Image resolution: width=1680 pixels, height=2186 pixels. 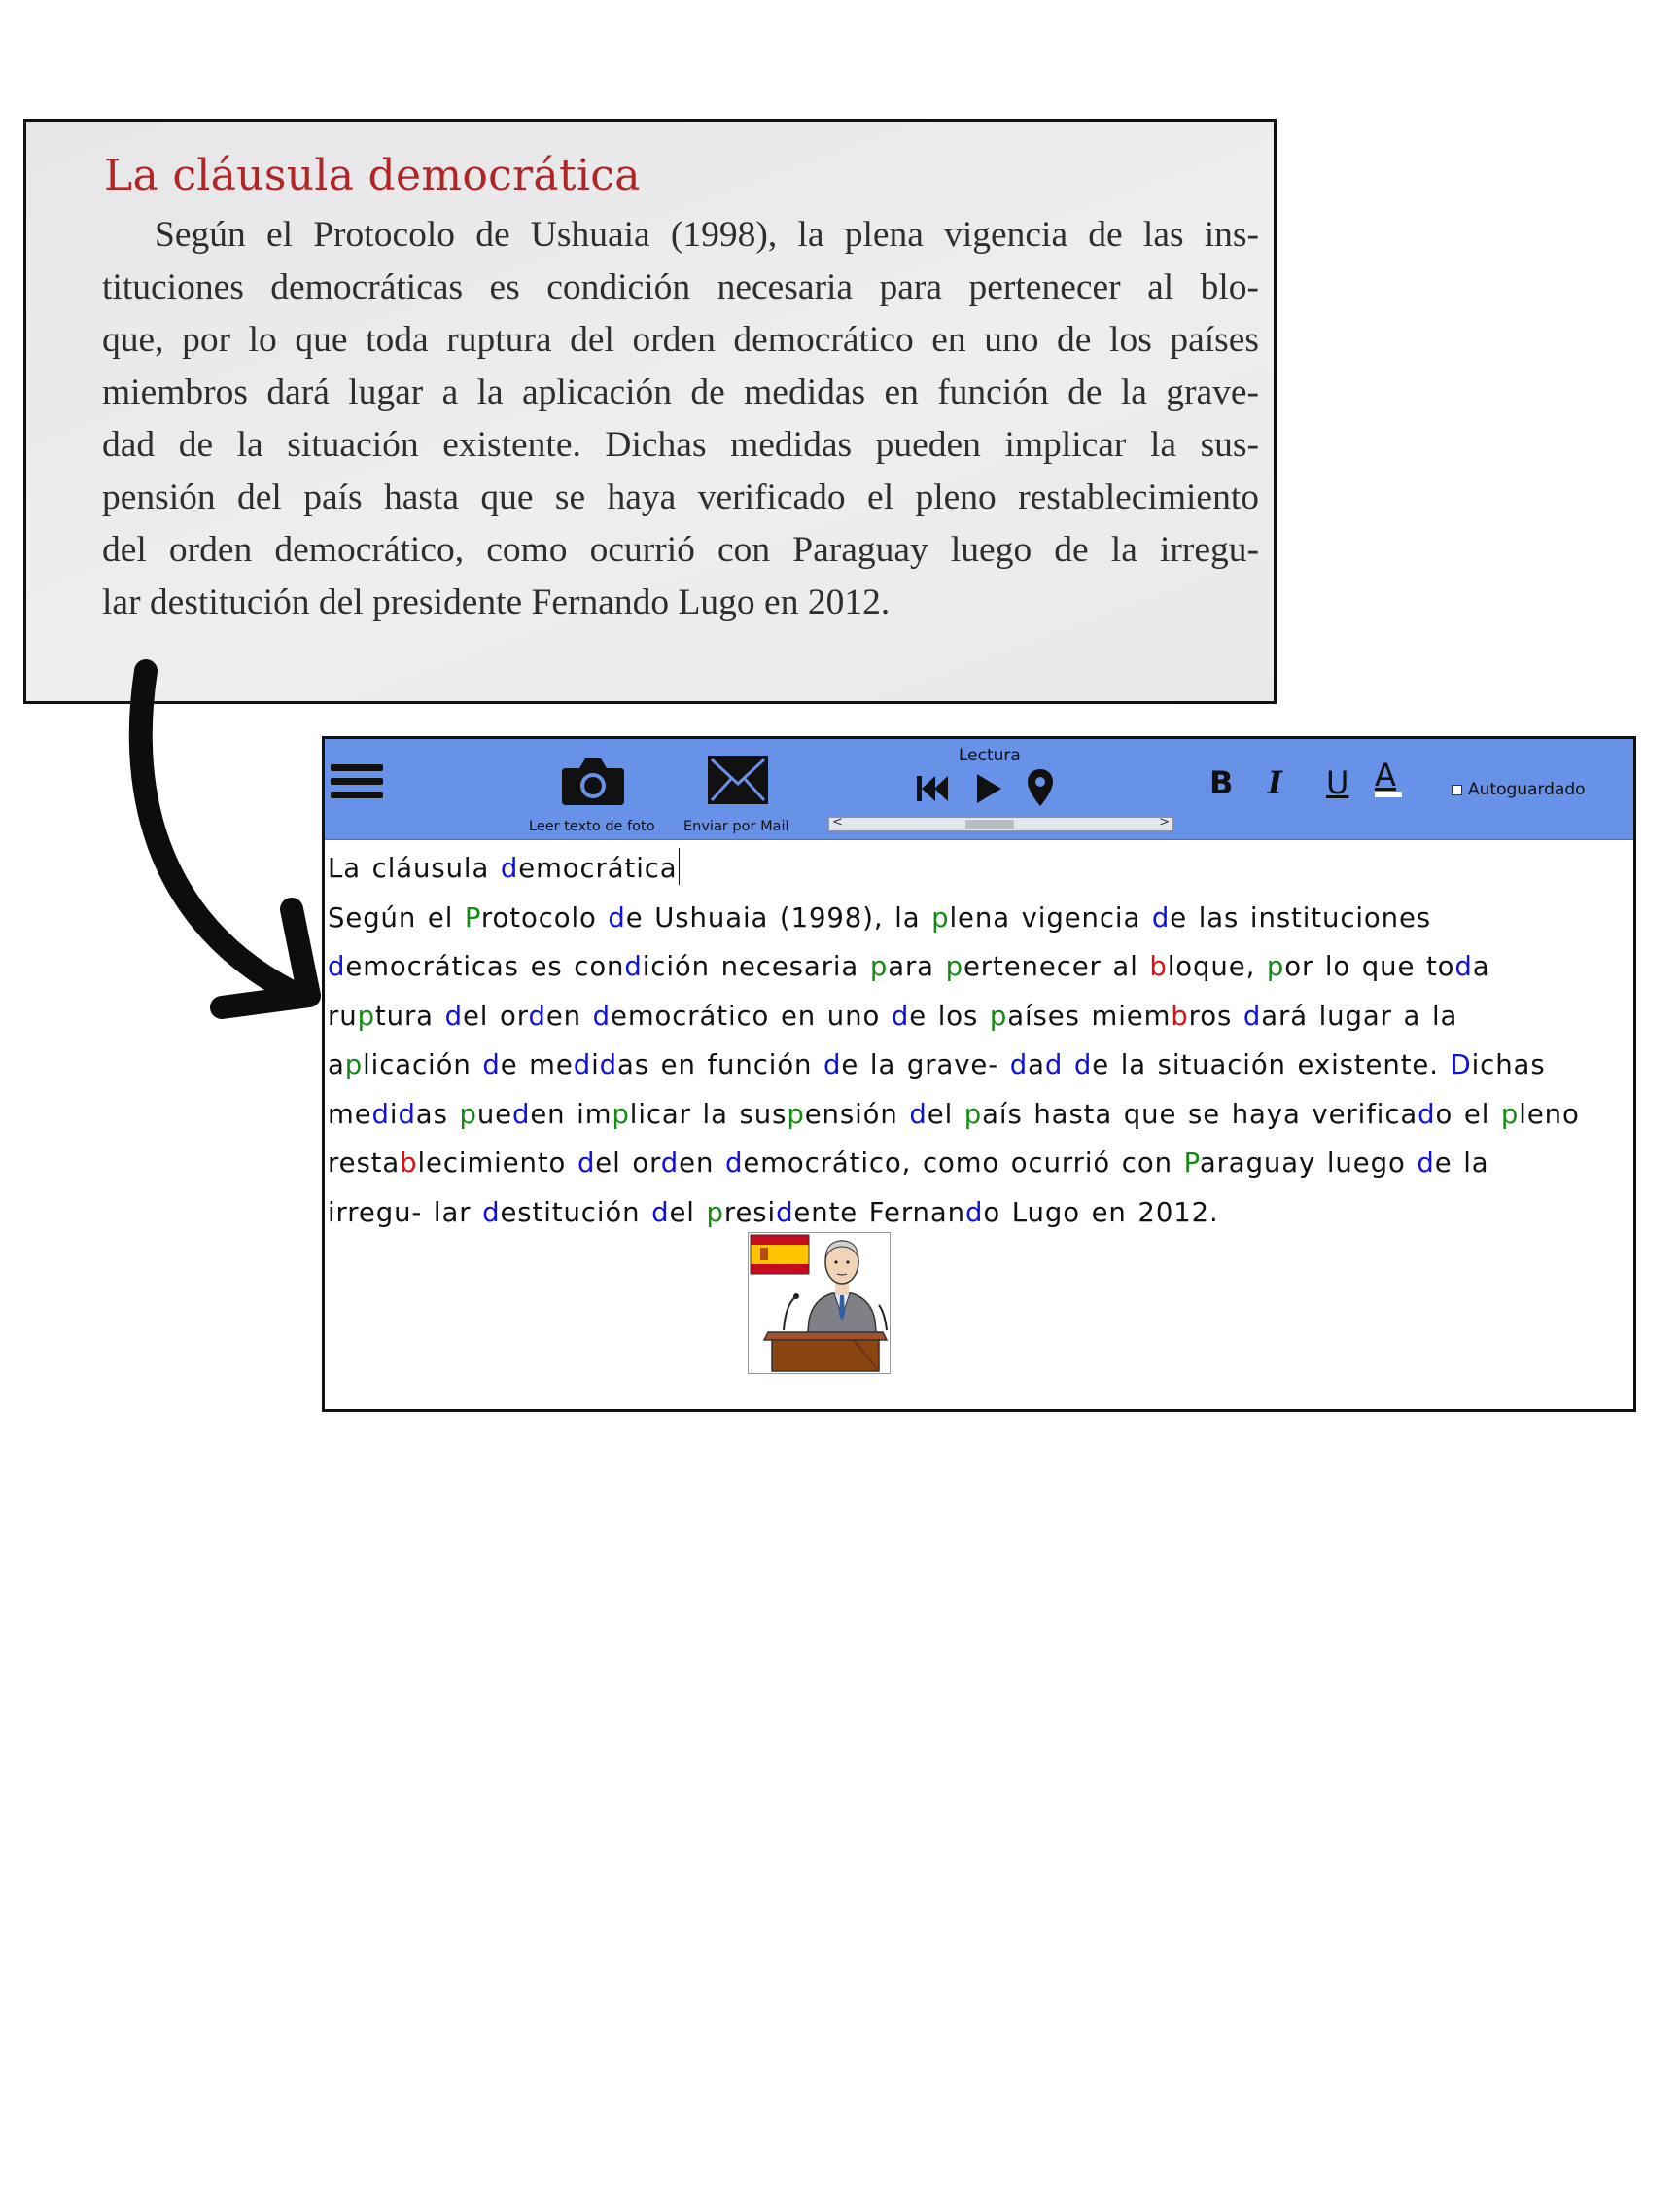 What do you see at coordinates (592, 826) in the screenshot?
I see `read-photo-text-label: Leer texto de foto` at bounding box center [592, 826].